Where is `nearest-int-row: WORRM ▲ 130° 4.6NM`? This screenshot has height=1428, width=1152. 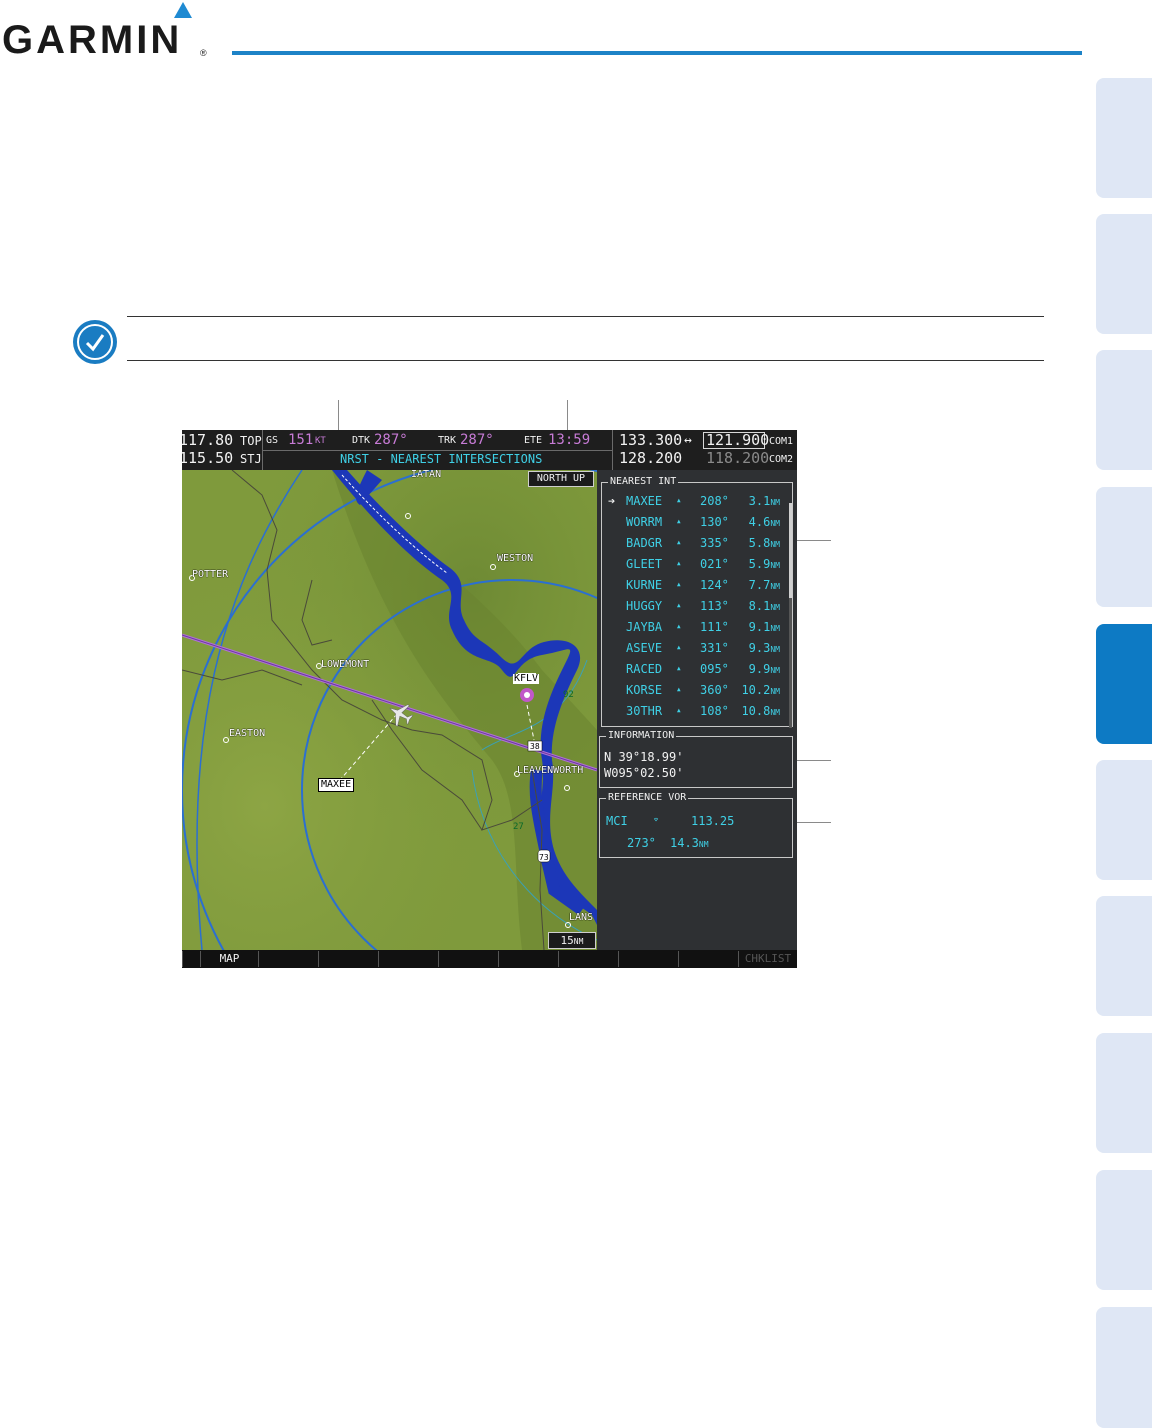 nearest-int-row: WORRM ▲ 130° 4.6NM is located at coordinates (697, 522).